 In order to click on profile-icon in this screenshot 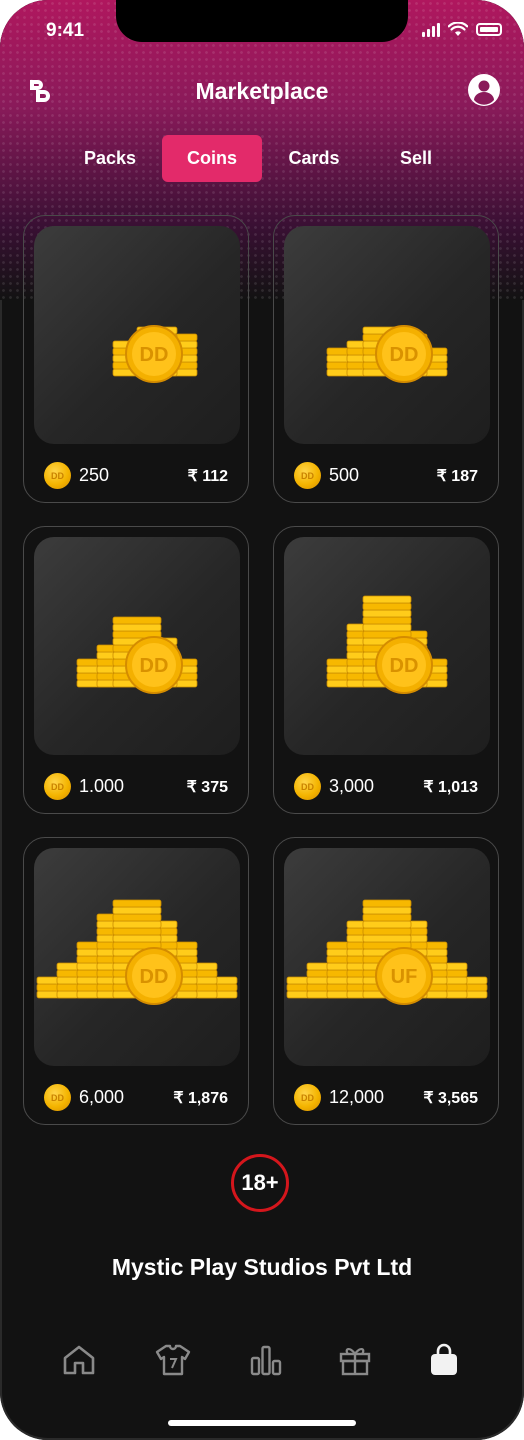, I will do `click(484, 90)`.